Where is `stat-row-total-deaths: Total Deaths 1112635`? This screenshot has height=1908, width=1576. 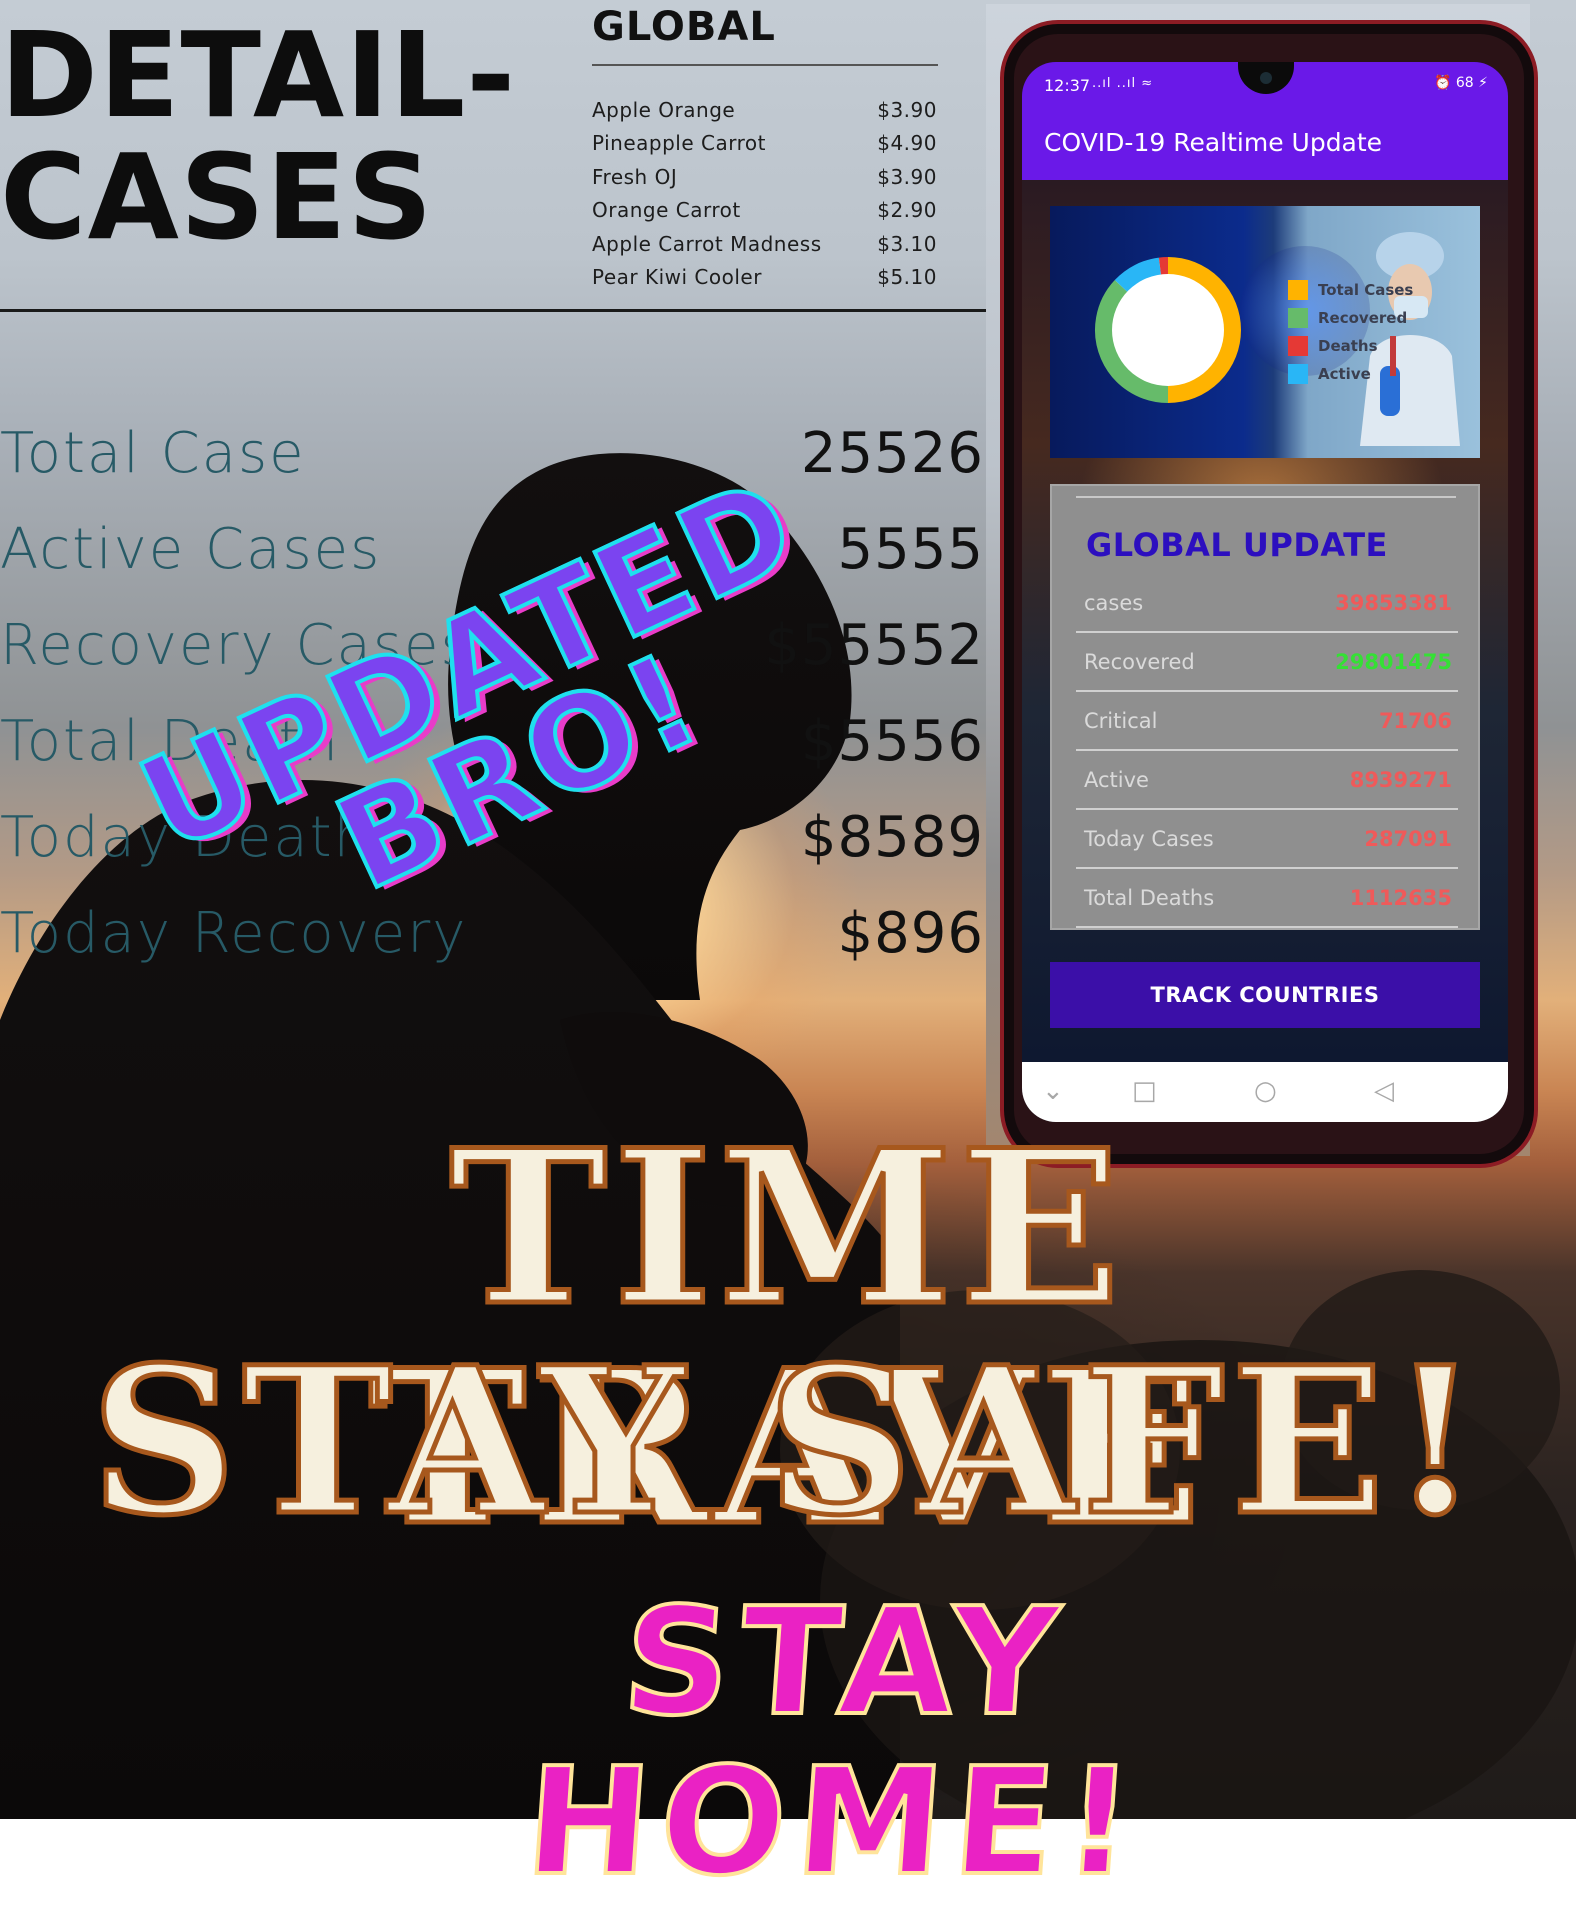
stat-row-total-deaths: Total Deaths 1112635 is located at coordinates (1267, 898).